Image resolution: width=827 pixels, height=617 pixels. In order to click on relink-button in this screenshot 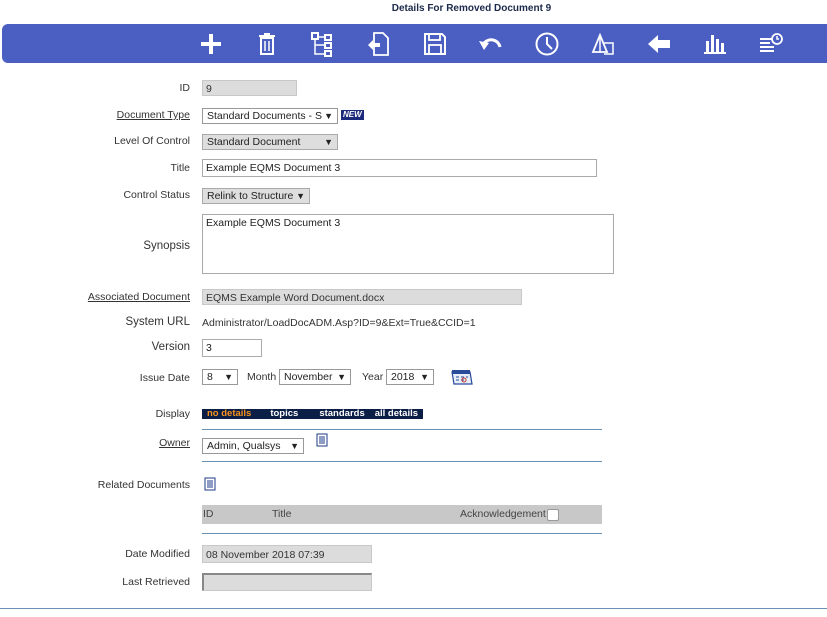, I will do `click(379, 44)`.